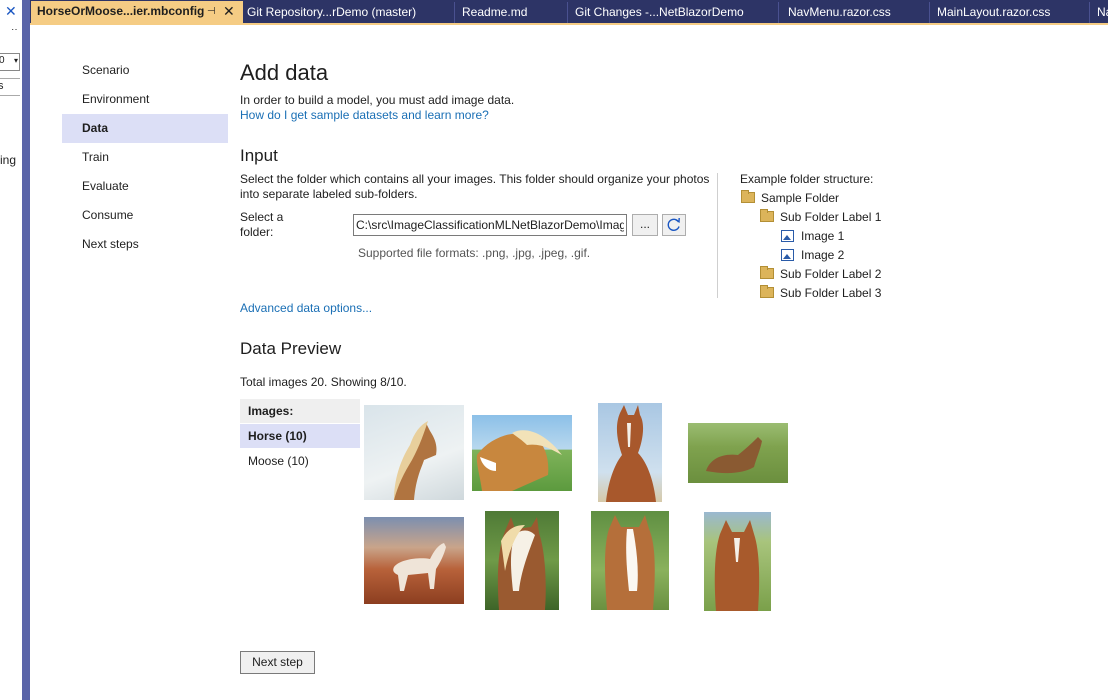 The width and height of the screenshot is (1108, 700). Describe the element at coordinates (495, 12) in the screenshot. I see `tab-label: Readme.md` at that location.